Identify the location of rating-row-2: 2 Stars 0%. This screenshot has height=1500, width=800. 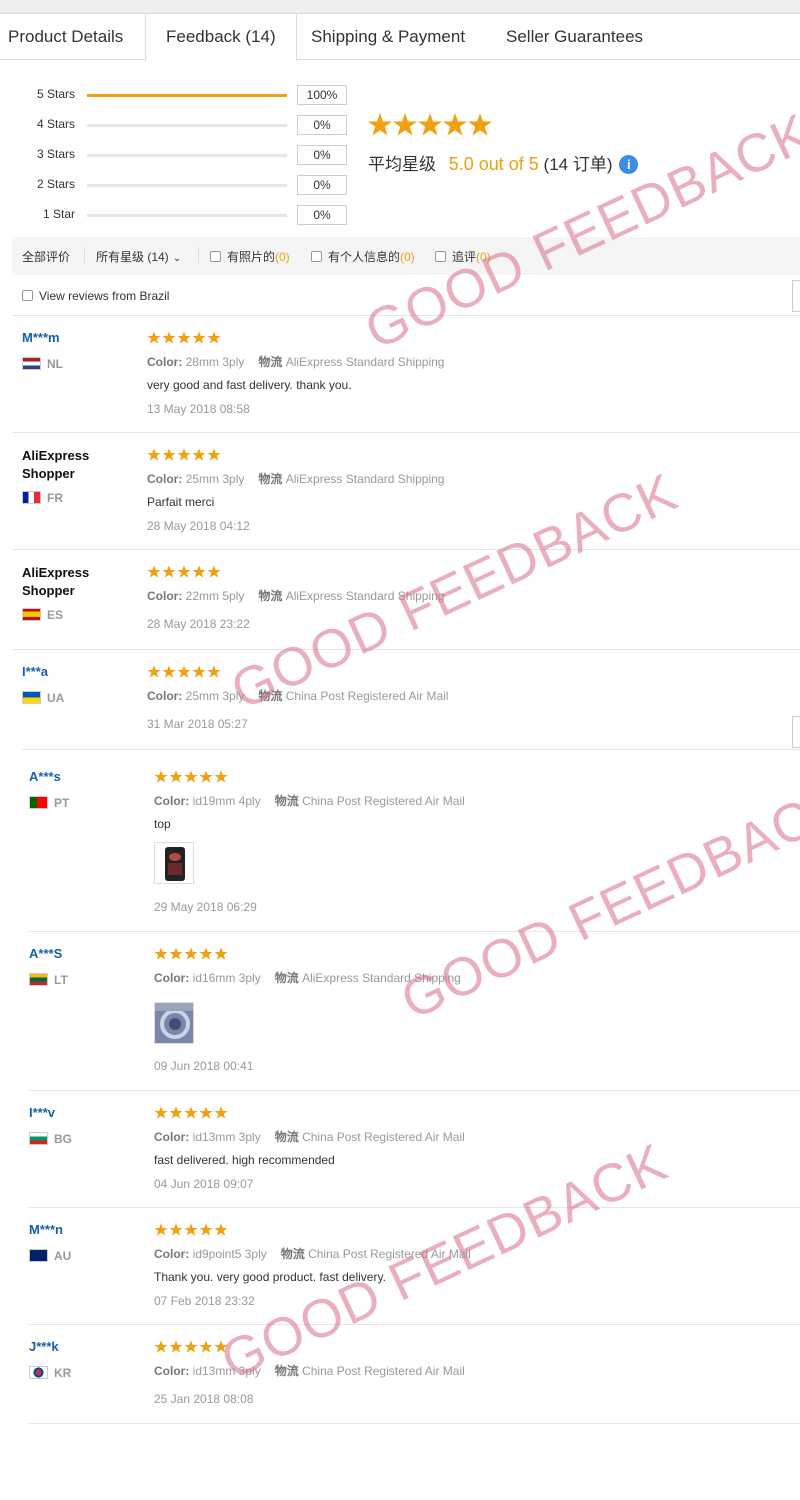
(180, 186).